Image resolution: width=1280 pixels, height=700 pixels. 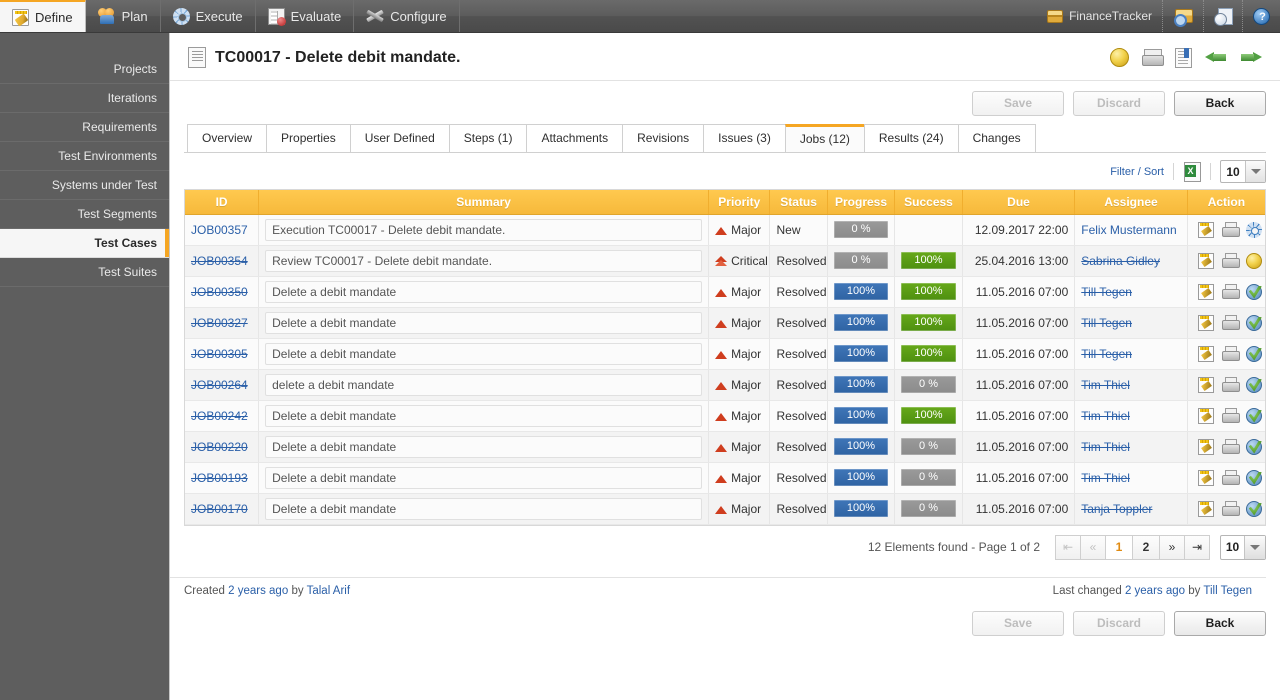 I want to click on sidebar-item-test-environments: Test Environments, so click(x=84, y=156).